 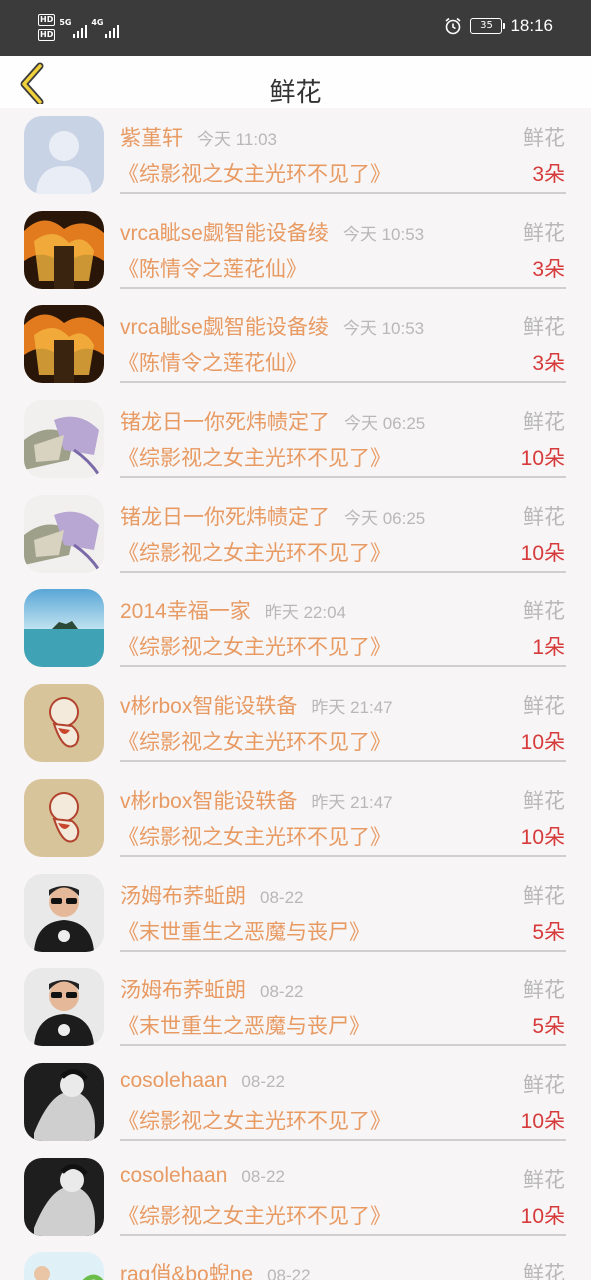 What do you see at coordinates (215, 1269) in the screenshot?
I see `sender-name: rag俏&bo蜺ne 08-22` at bounding box center [215, 1269].